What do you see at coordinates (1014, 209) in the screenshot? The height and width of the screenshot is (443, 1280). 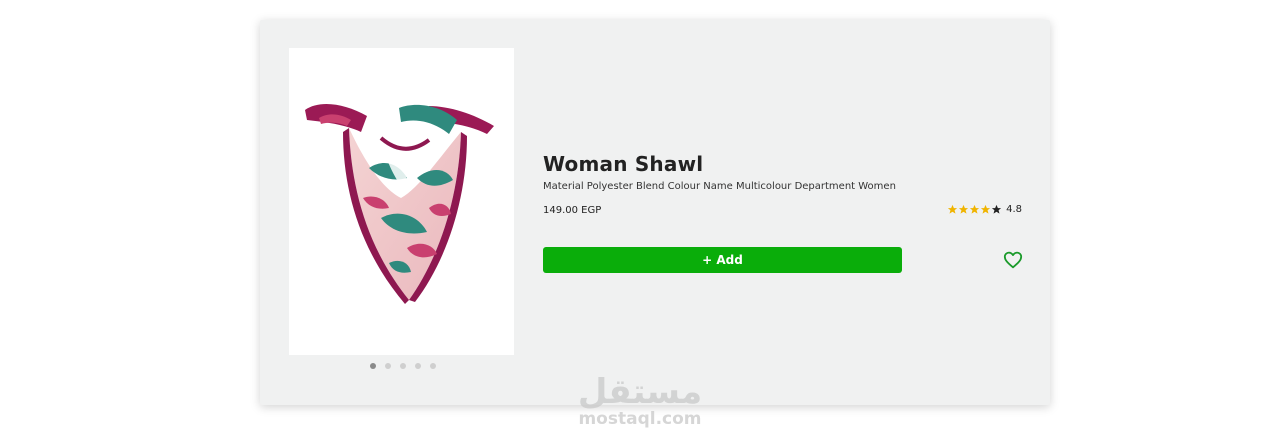 I see `rating-value: 4.8` at bounding box center [1014, 209].